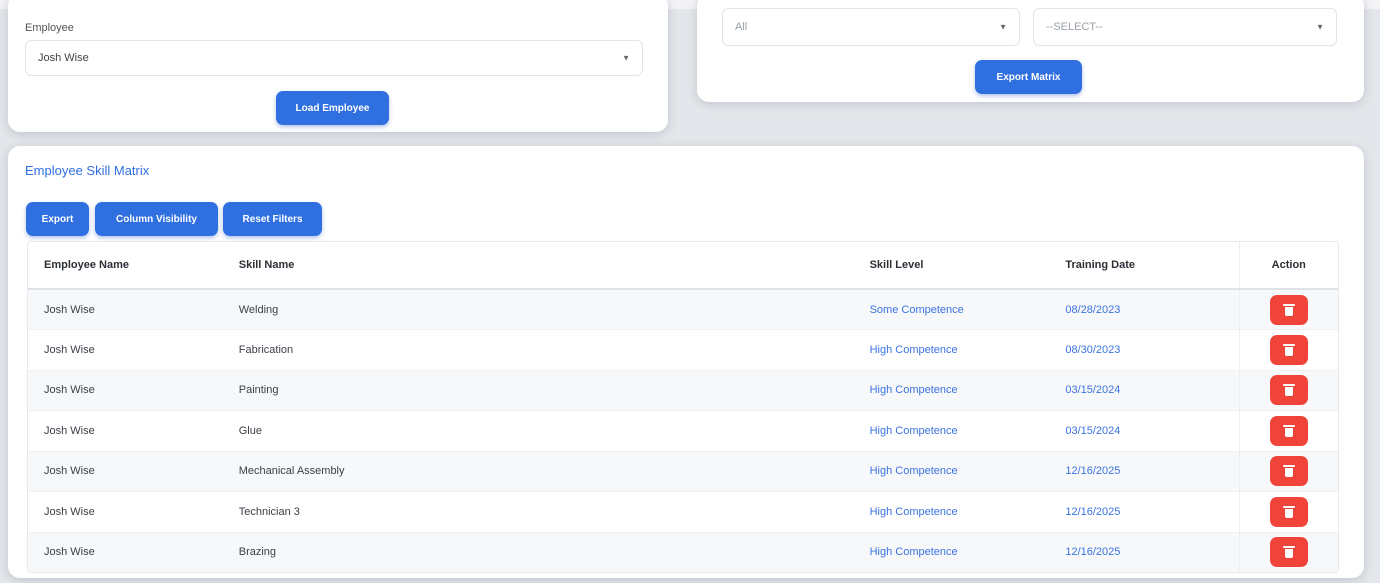 Image resolution: width=1380 pixels, height=583 pixels. Describe the element at coordinates (1030, 51) in the screenshot. I see `export-panel: All ▼ --SELECT-- ▼ Export Matrix` at that location.